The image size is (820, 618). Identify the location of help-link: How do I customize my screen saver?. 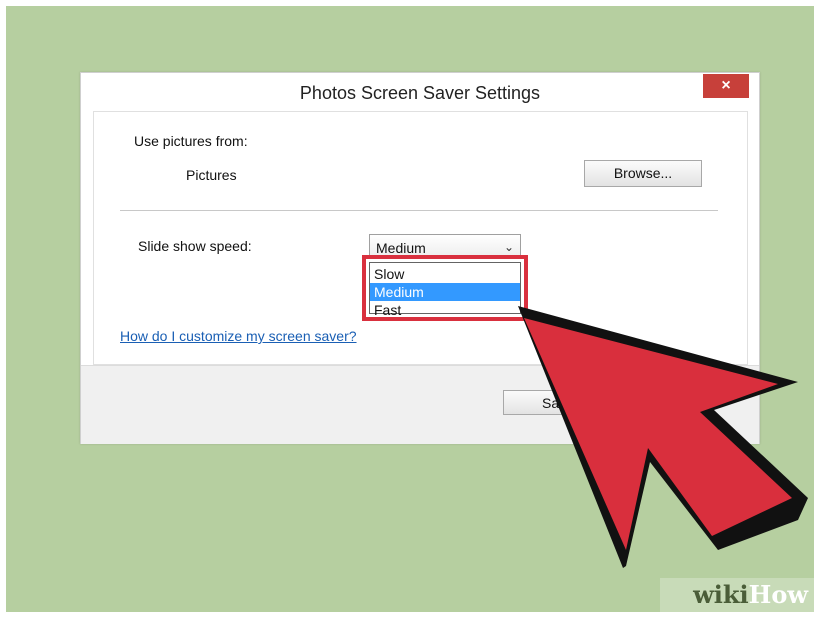
(238, 336).